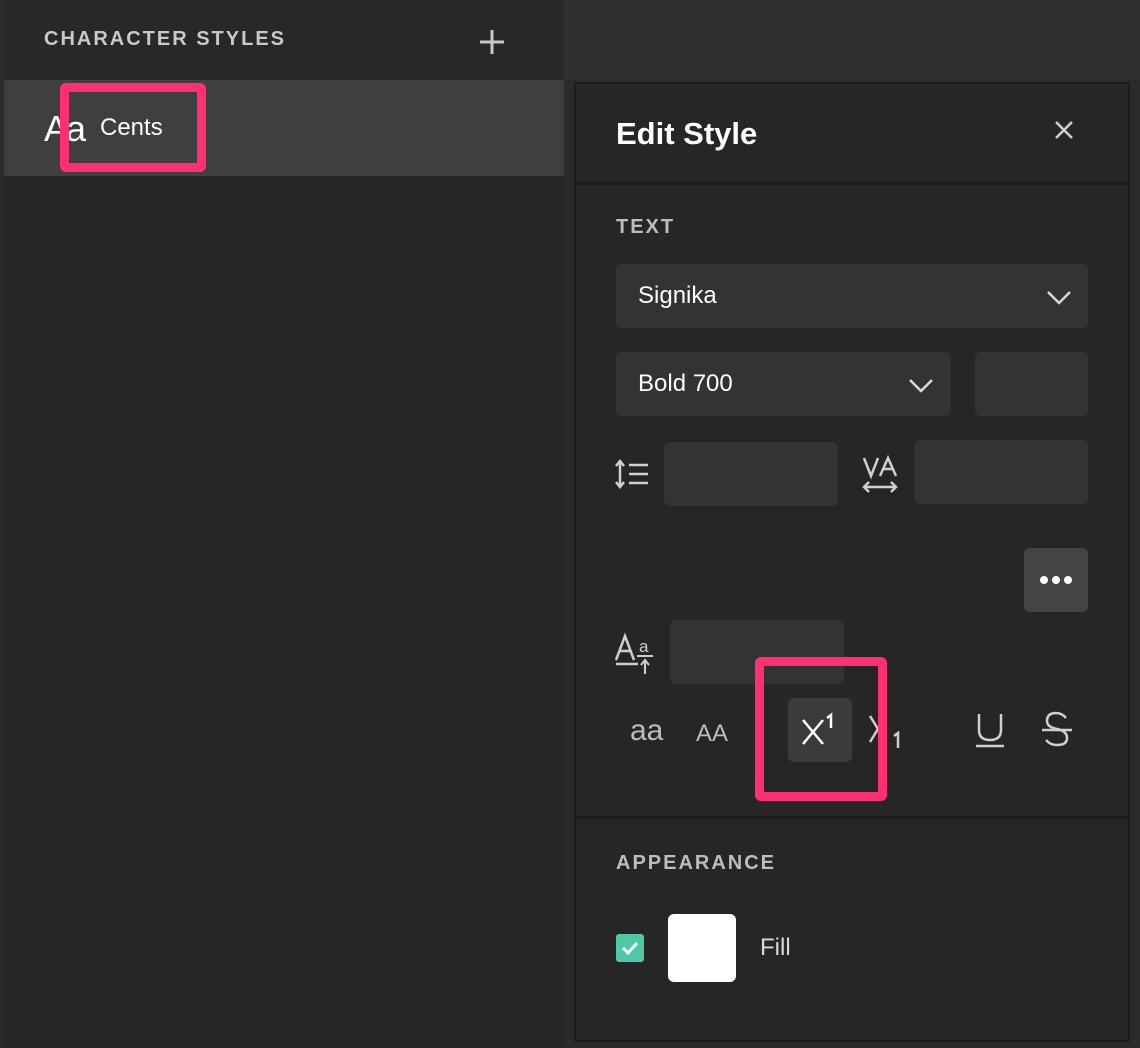 This screenshot has height=1048, width=1140. I want to click on more-options-button, so click(1056, 580).